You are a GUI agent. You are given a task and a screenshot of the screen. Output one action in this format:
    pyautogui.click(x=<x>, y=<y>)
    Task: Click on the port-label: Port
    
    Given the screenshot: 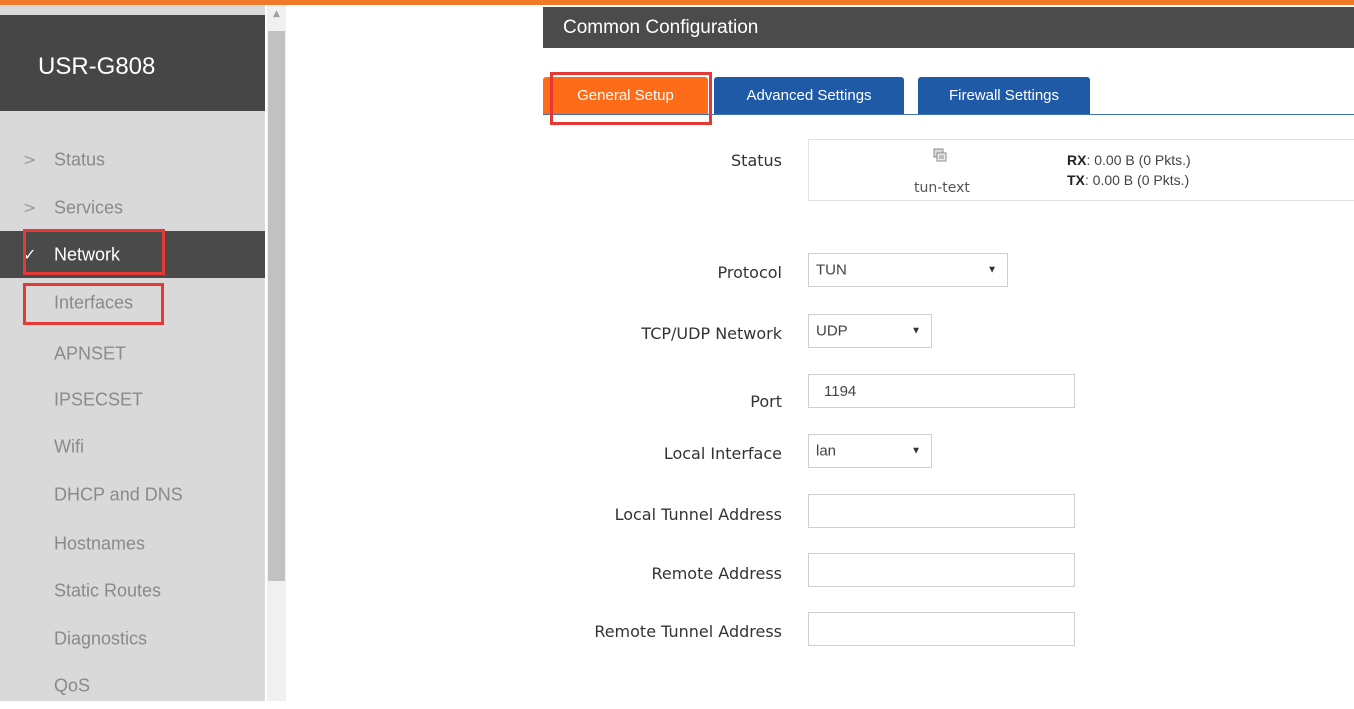 What is the action you would take?
    pyautogui.click(x=766, y=401)
    